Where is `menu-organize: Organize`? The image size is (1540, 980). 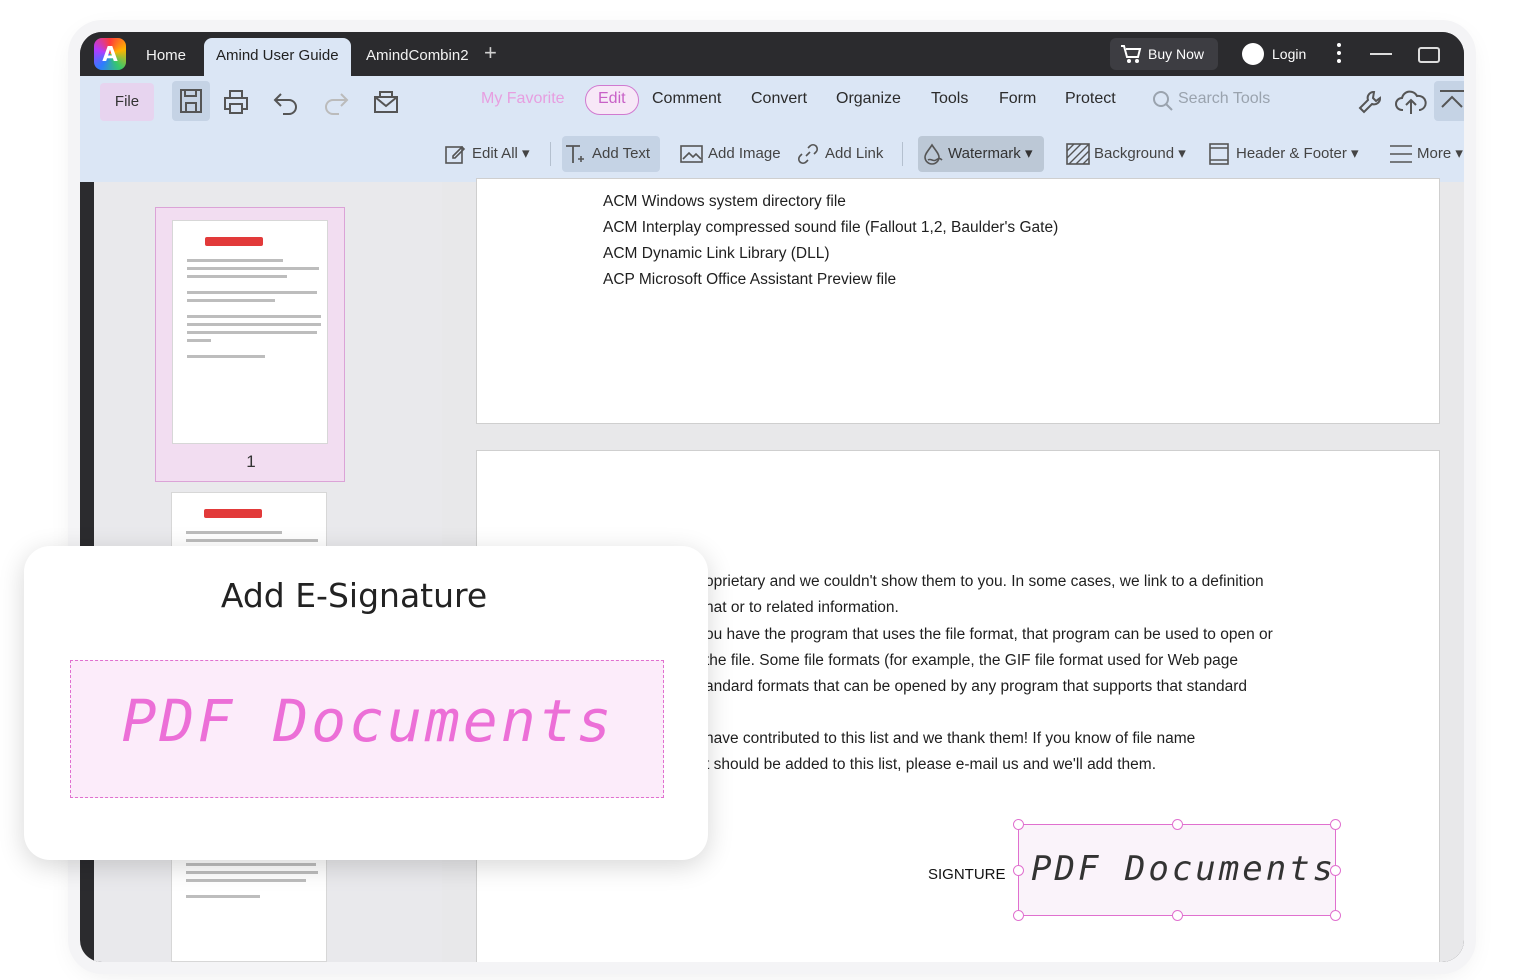 menu-organize: Organize is located at coordinates (868, 99).